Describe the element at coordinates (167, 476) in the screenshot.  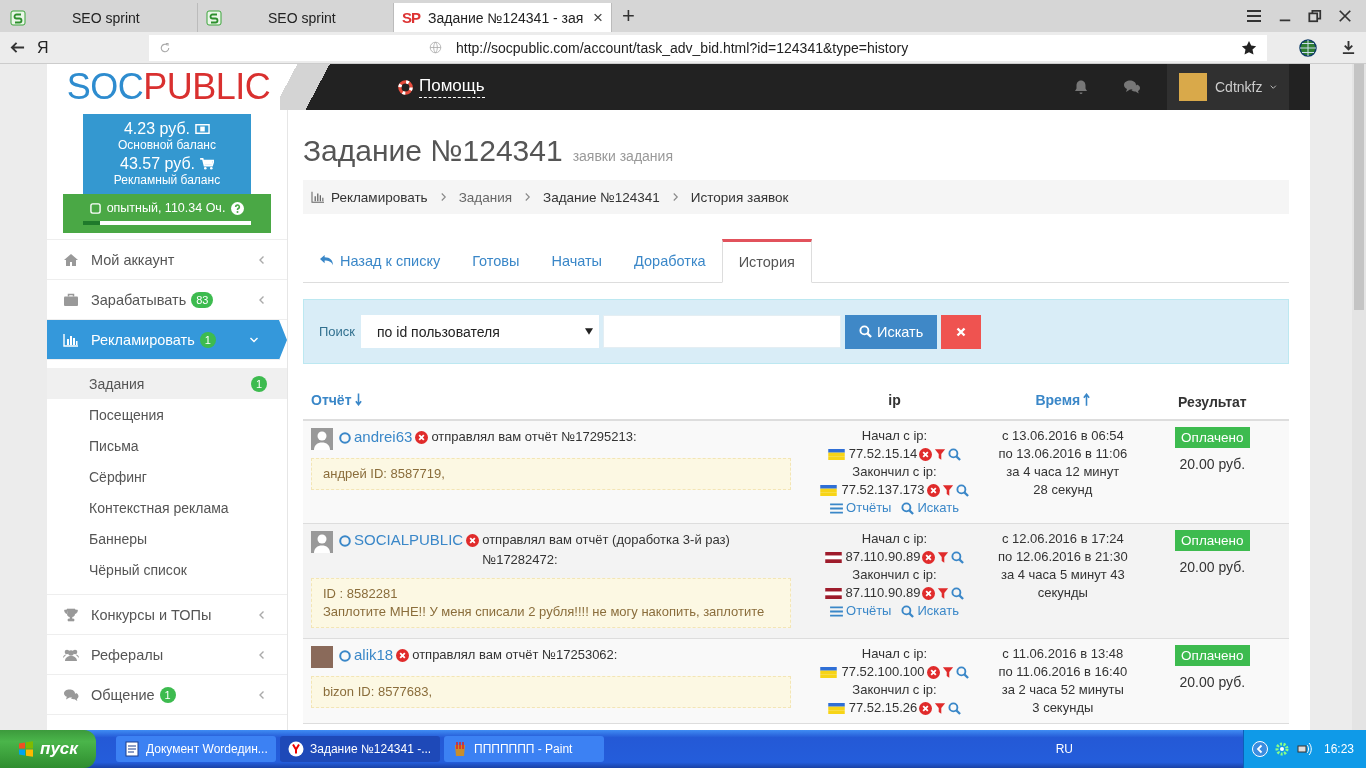
I see `submenu-item: Сёрфинг` at that location.